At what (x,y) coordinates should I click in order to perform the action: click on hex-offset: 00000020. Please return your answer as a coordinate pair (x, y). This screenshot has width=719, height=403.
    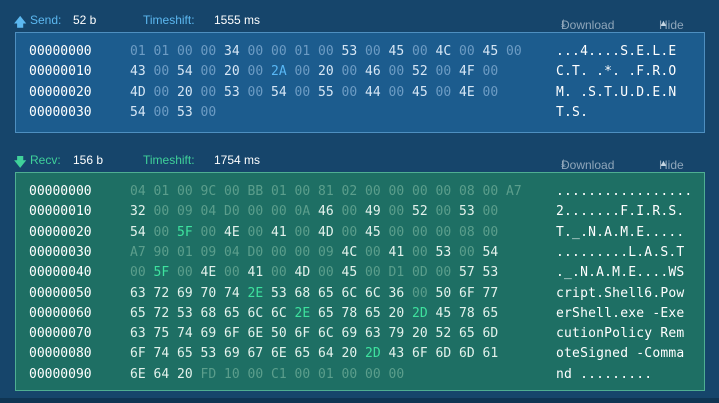
    Looking at the image, I should click on (60, 232).